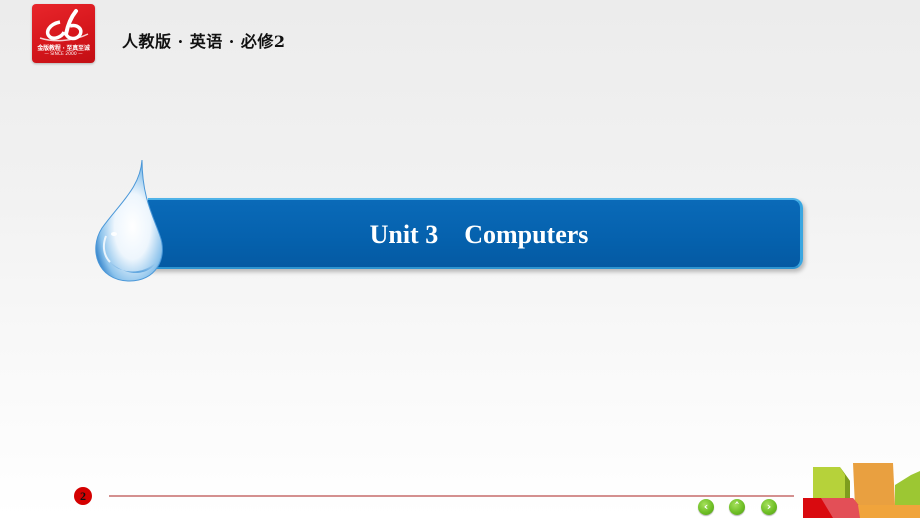  Describe the element at coordinates (63, 33) in the screenshot. I see `publisher-logo: 金版教程 · 至真至诚 — SINCE 2000 —` at that location.